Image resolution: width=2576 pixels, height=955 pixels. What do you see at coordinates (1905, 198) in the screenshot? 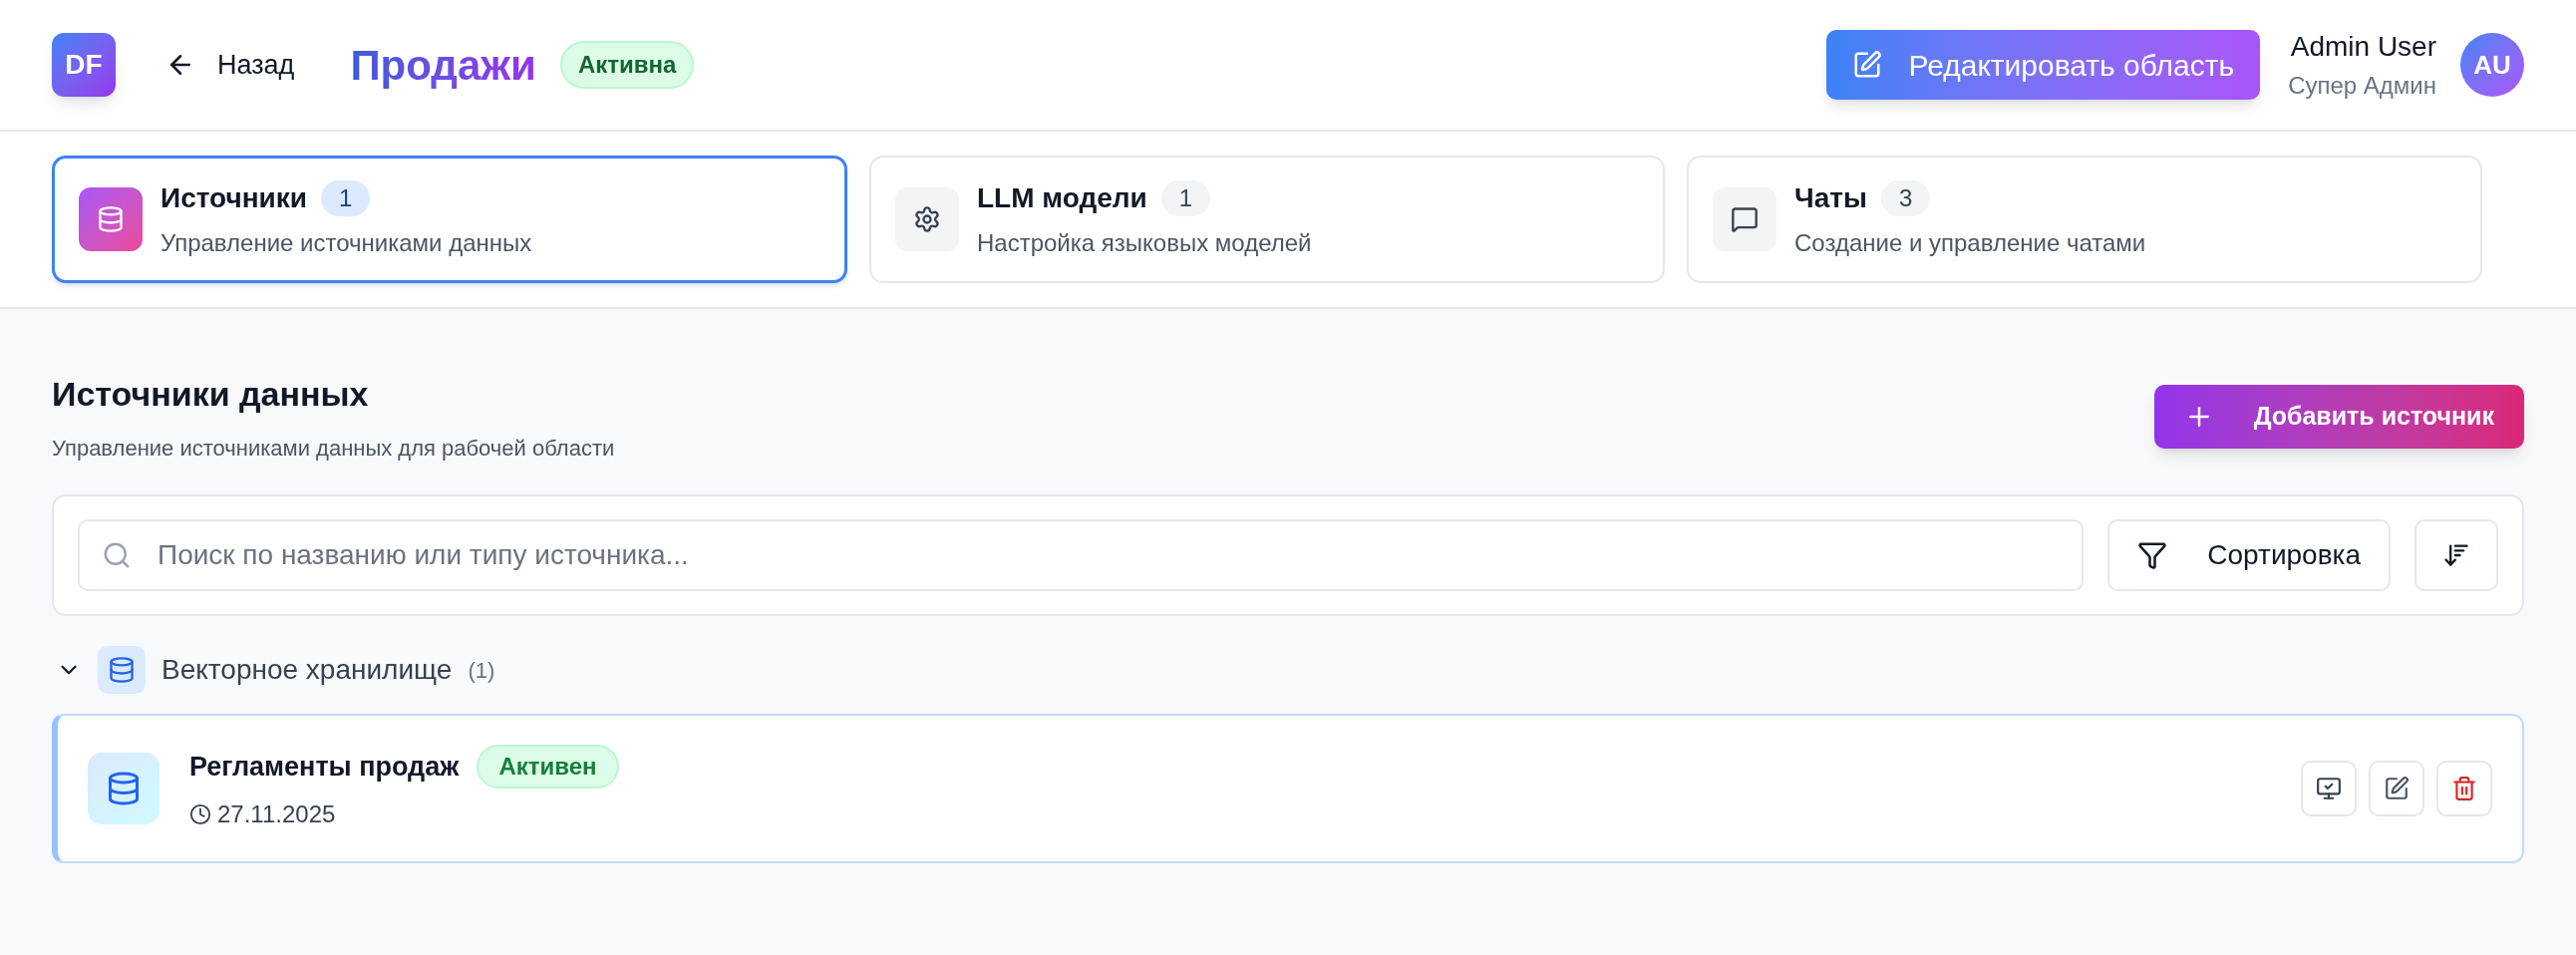
I see `count-badge: 3` at bounding box center [1905, 198].